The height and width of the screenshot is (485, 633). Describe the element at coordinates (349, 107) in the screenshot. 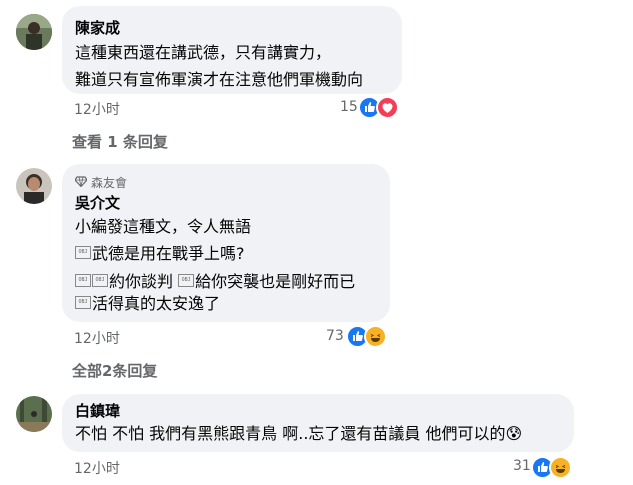

I see `reaction-count: 15` at that location.